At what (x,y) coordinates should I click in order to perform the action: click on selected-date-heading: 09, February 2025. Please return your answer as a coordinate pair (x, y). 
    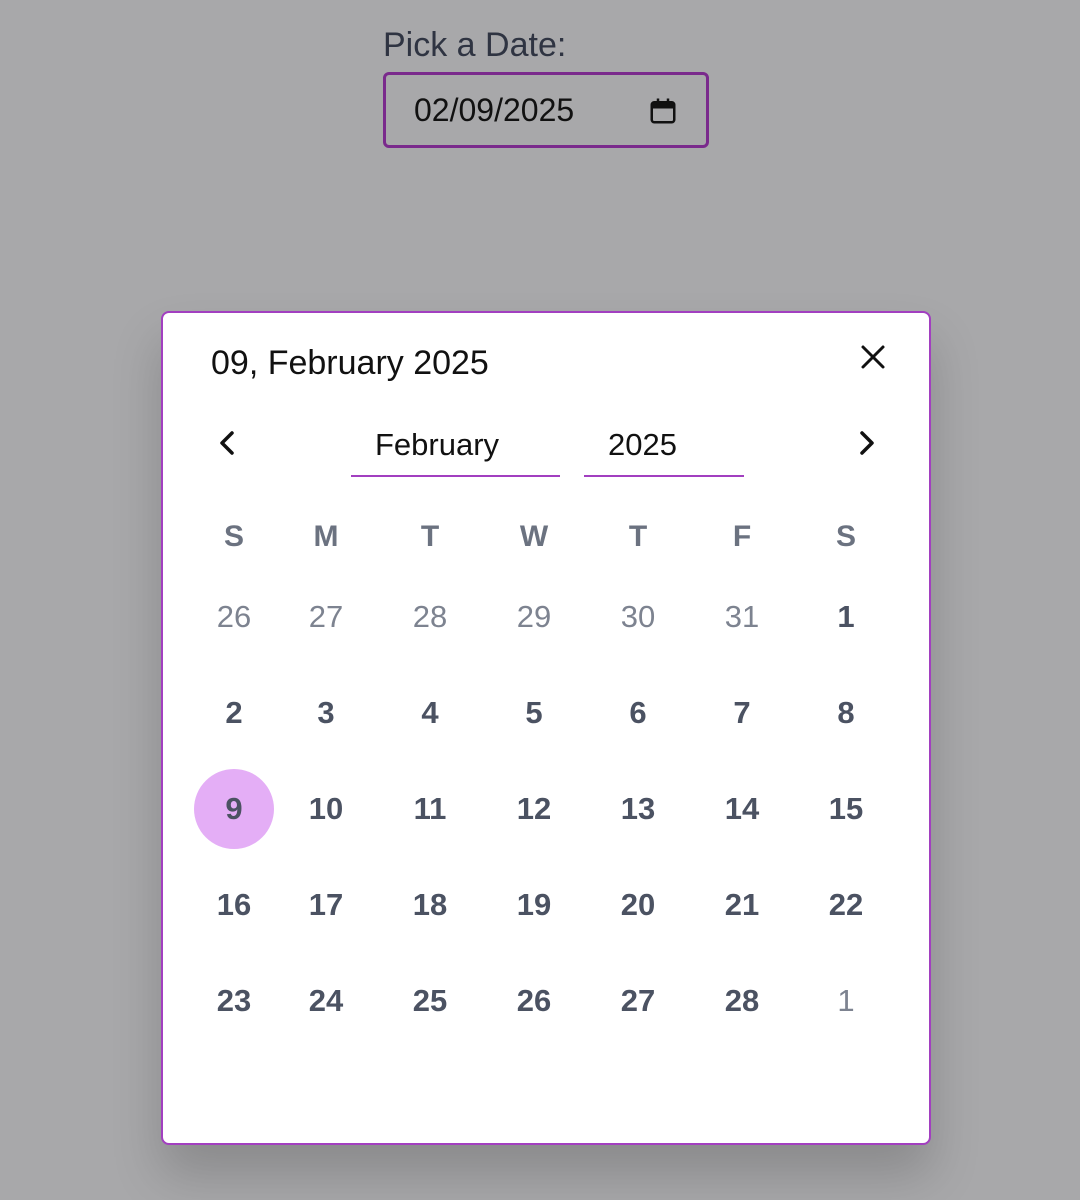
    Looking at the image, I should click on (350, 363).